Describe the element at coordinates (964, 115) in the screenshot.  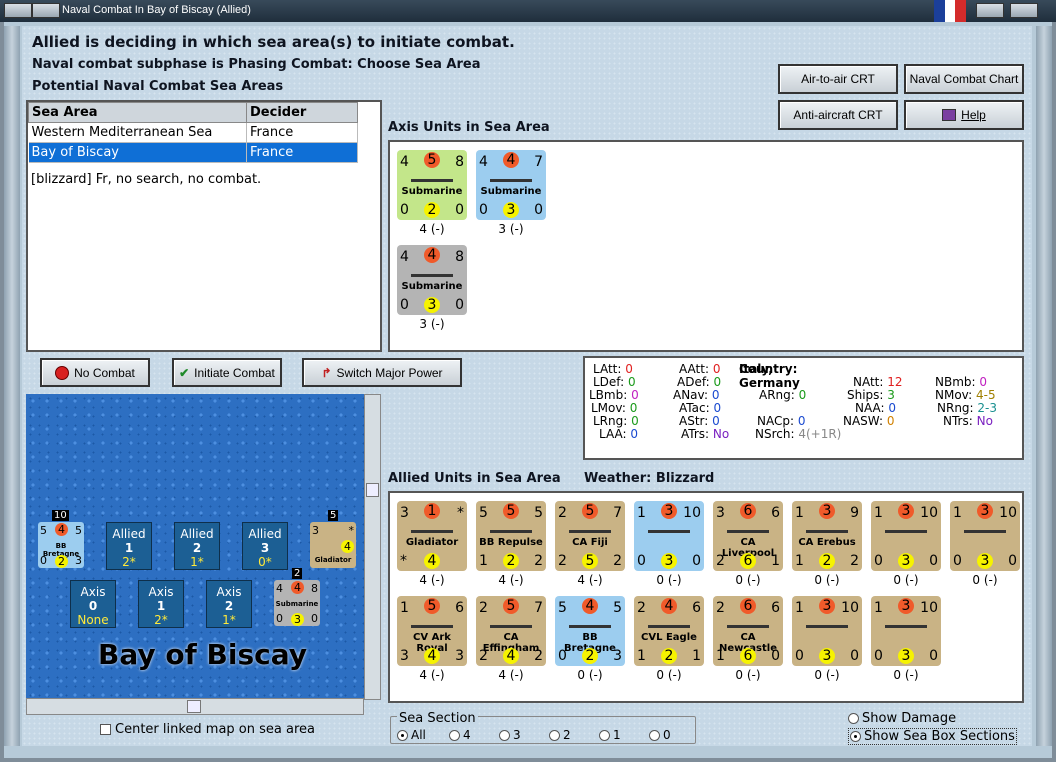
I see `help-button: Help` at that location.